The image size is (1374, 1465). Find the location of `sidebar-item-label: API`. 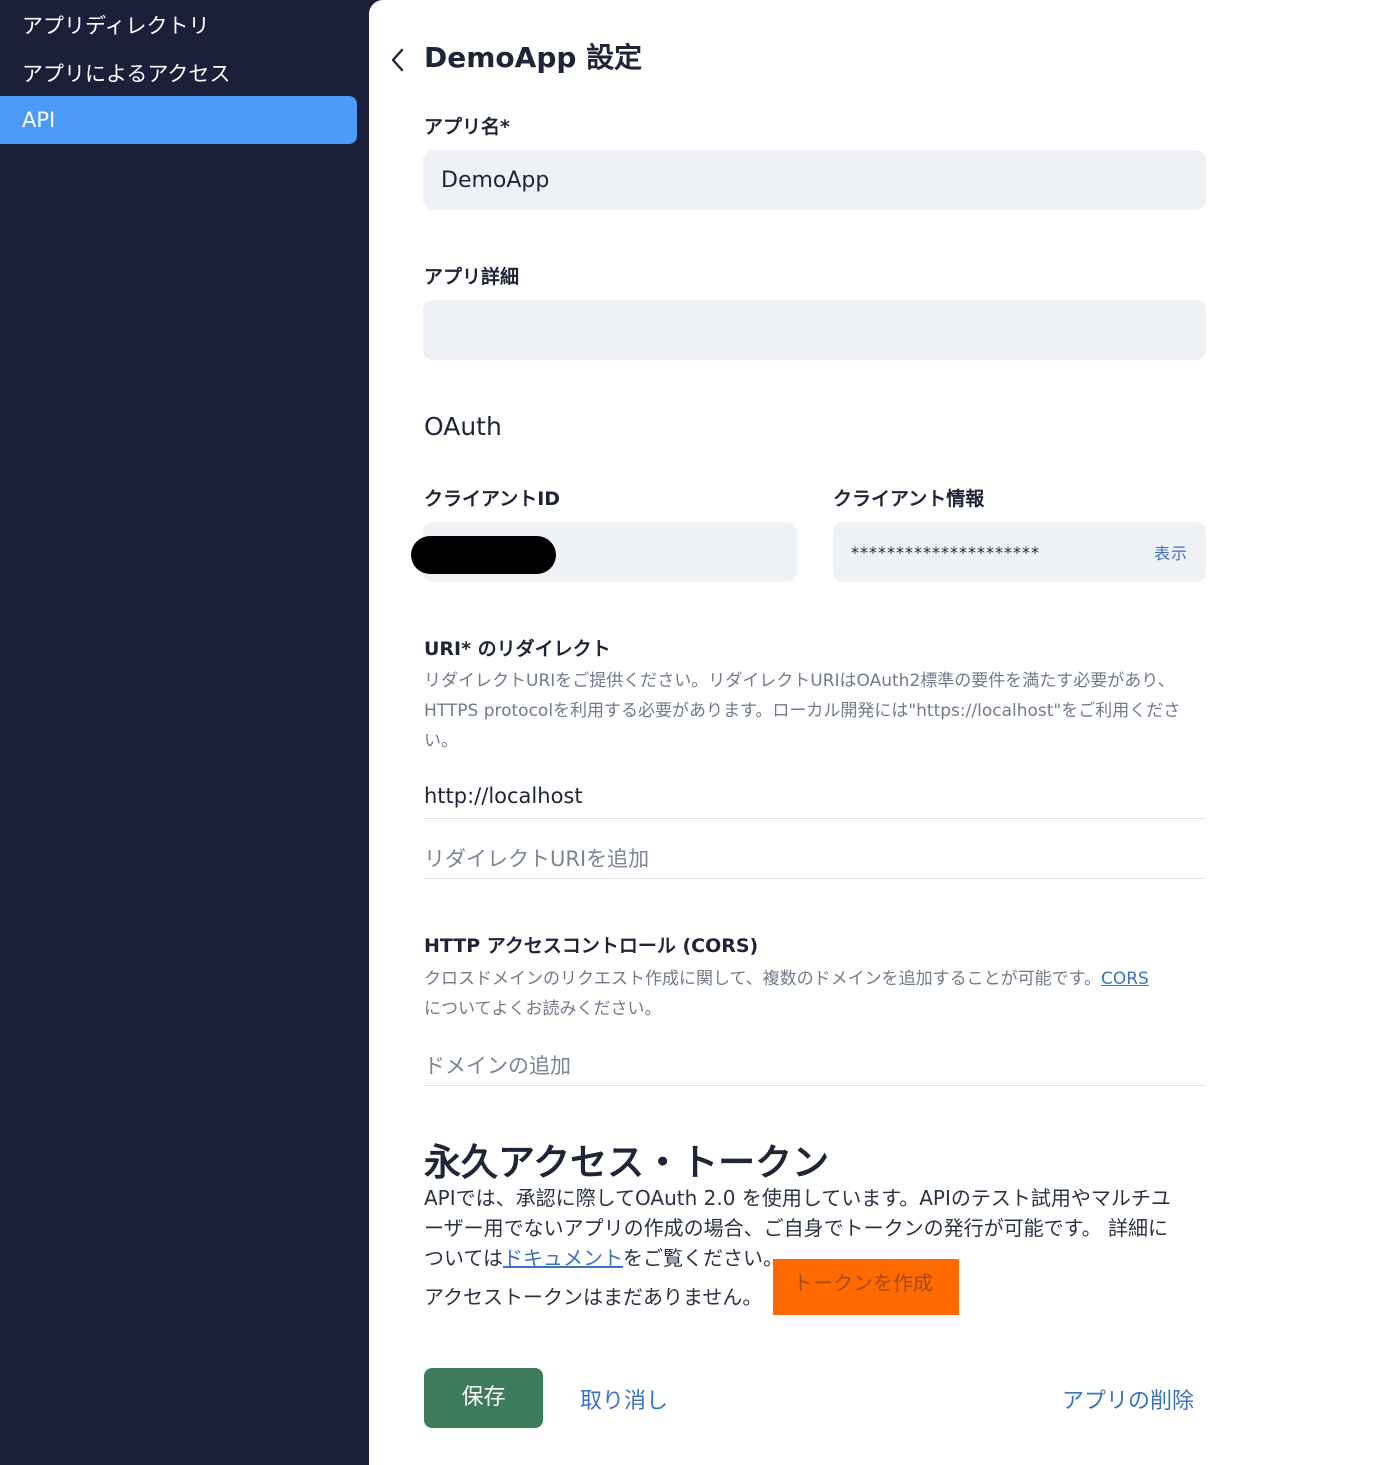

sidebar-item-label: API is located at coordinates (39, 120).